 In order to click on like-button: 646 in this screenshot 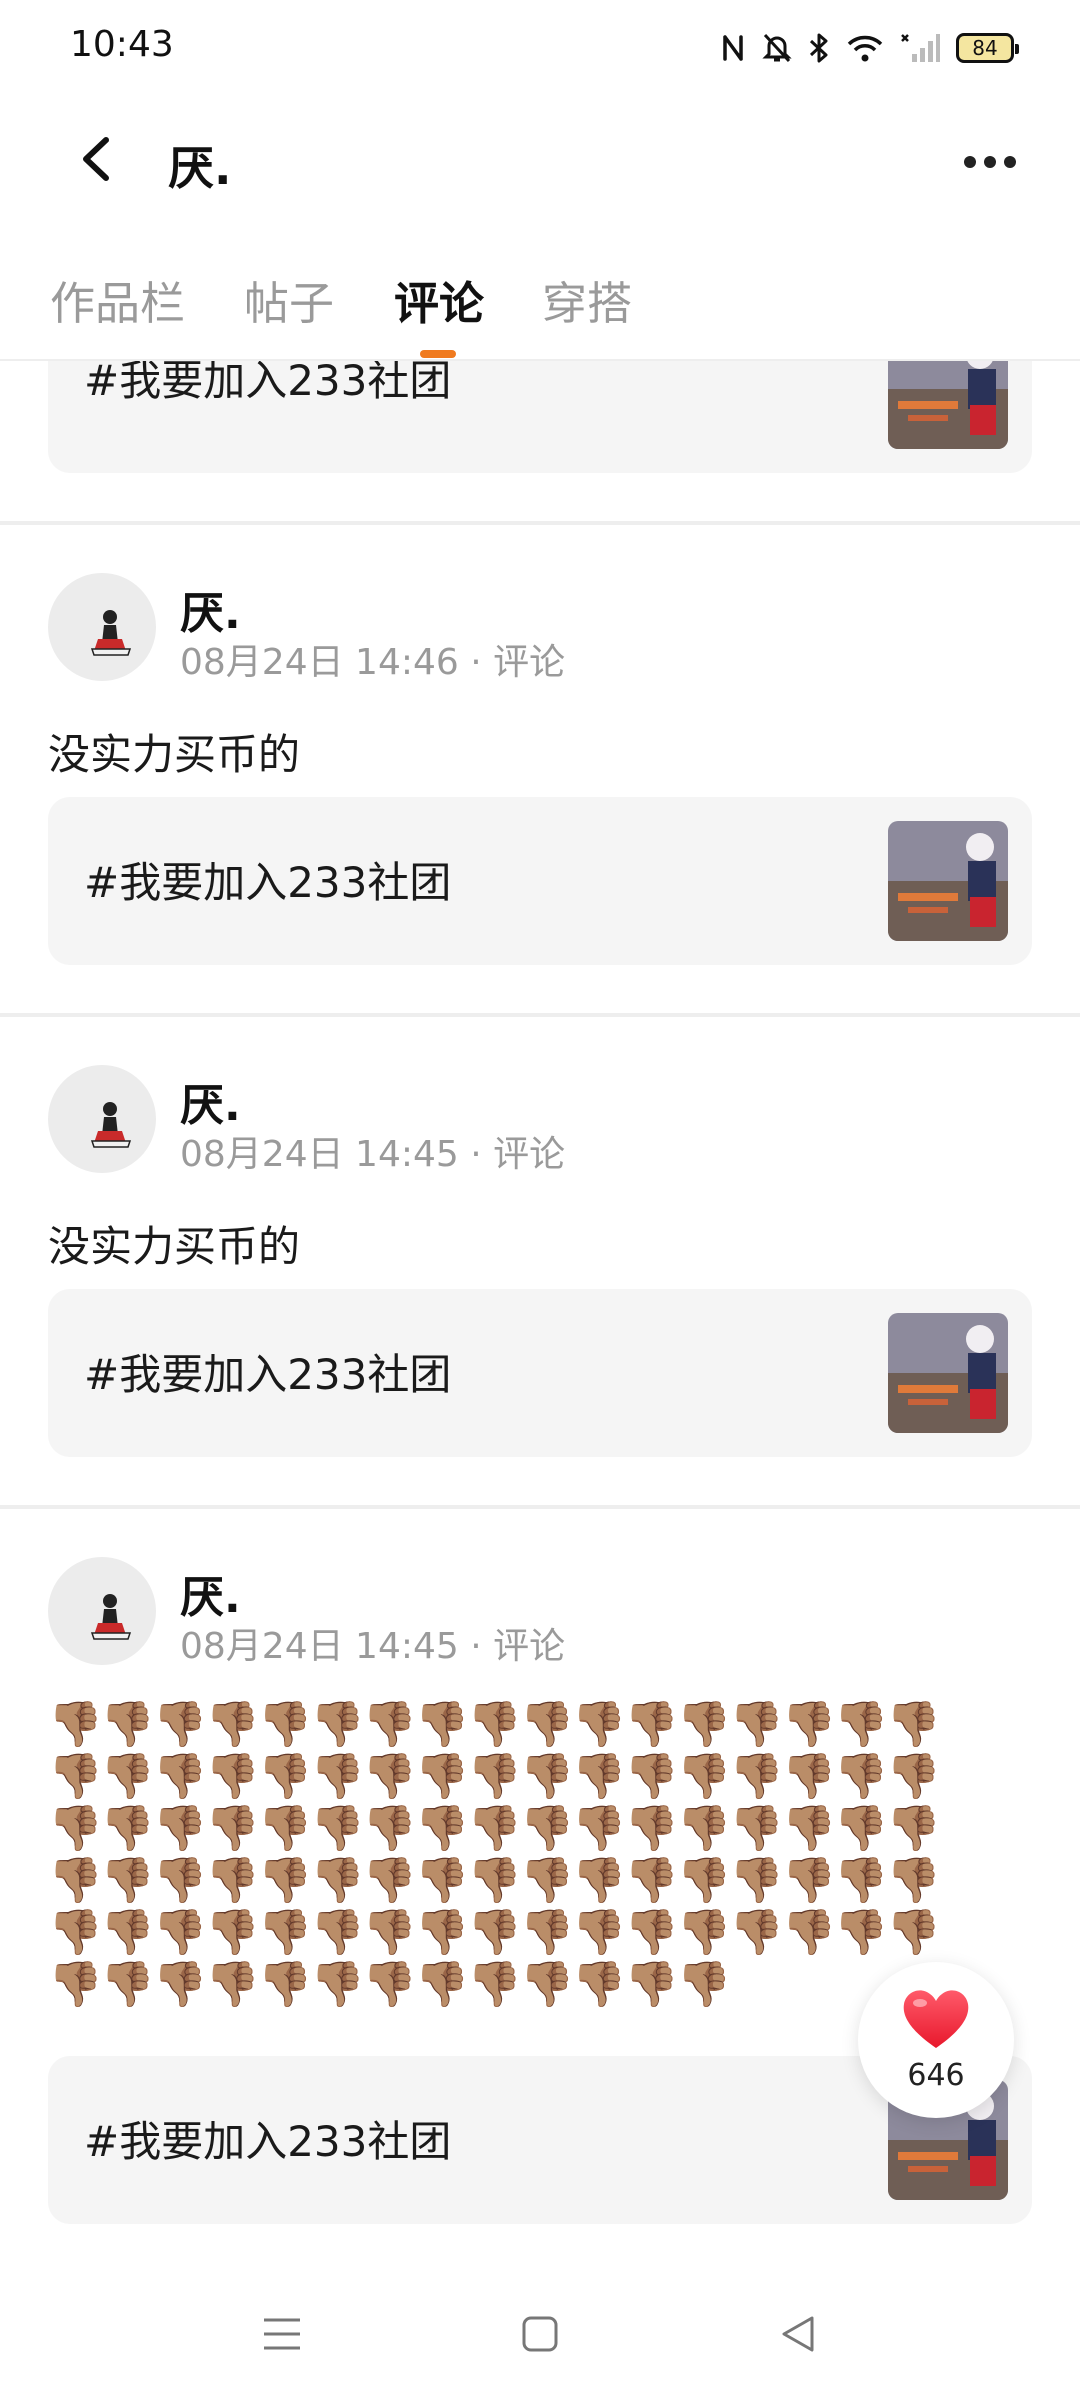, I will do `click(936, 2040)`.